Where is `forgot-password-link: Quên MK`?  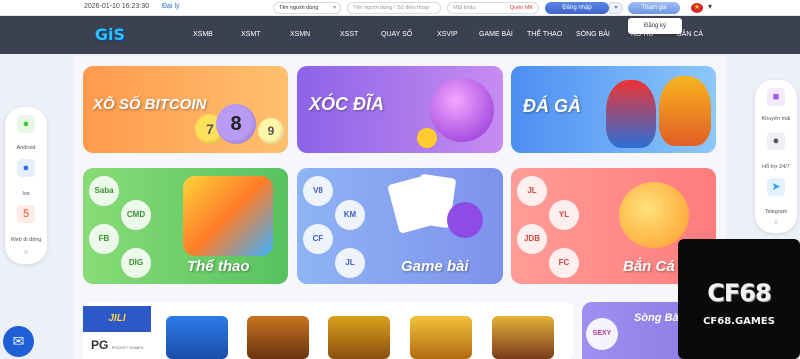 forgot-password-link: Quên MK is located at coordinates (521, 8).